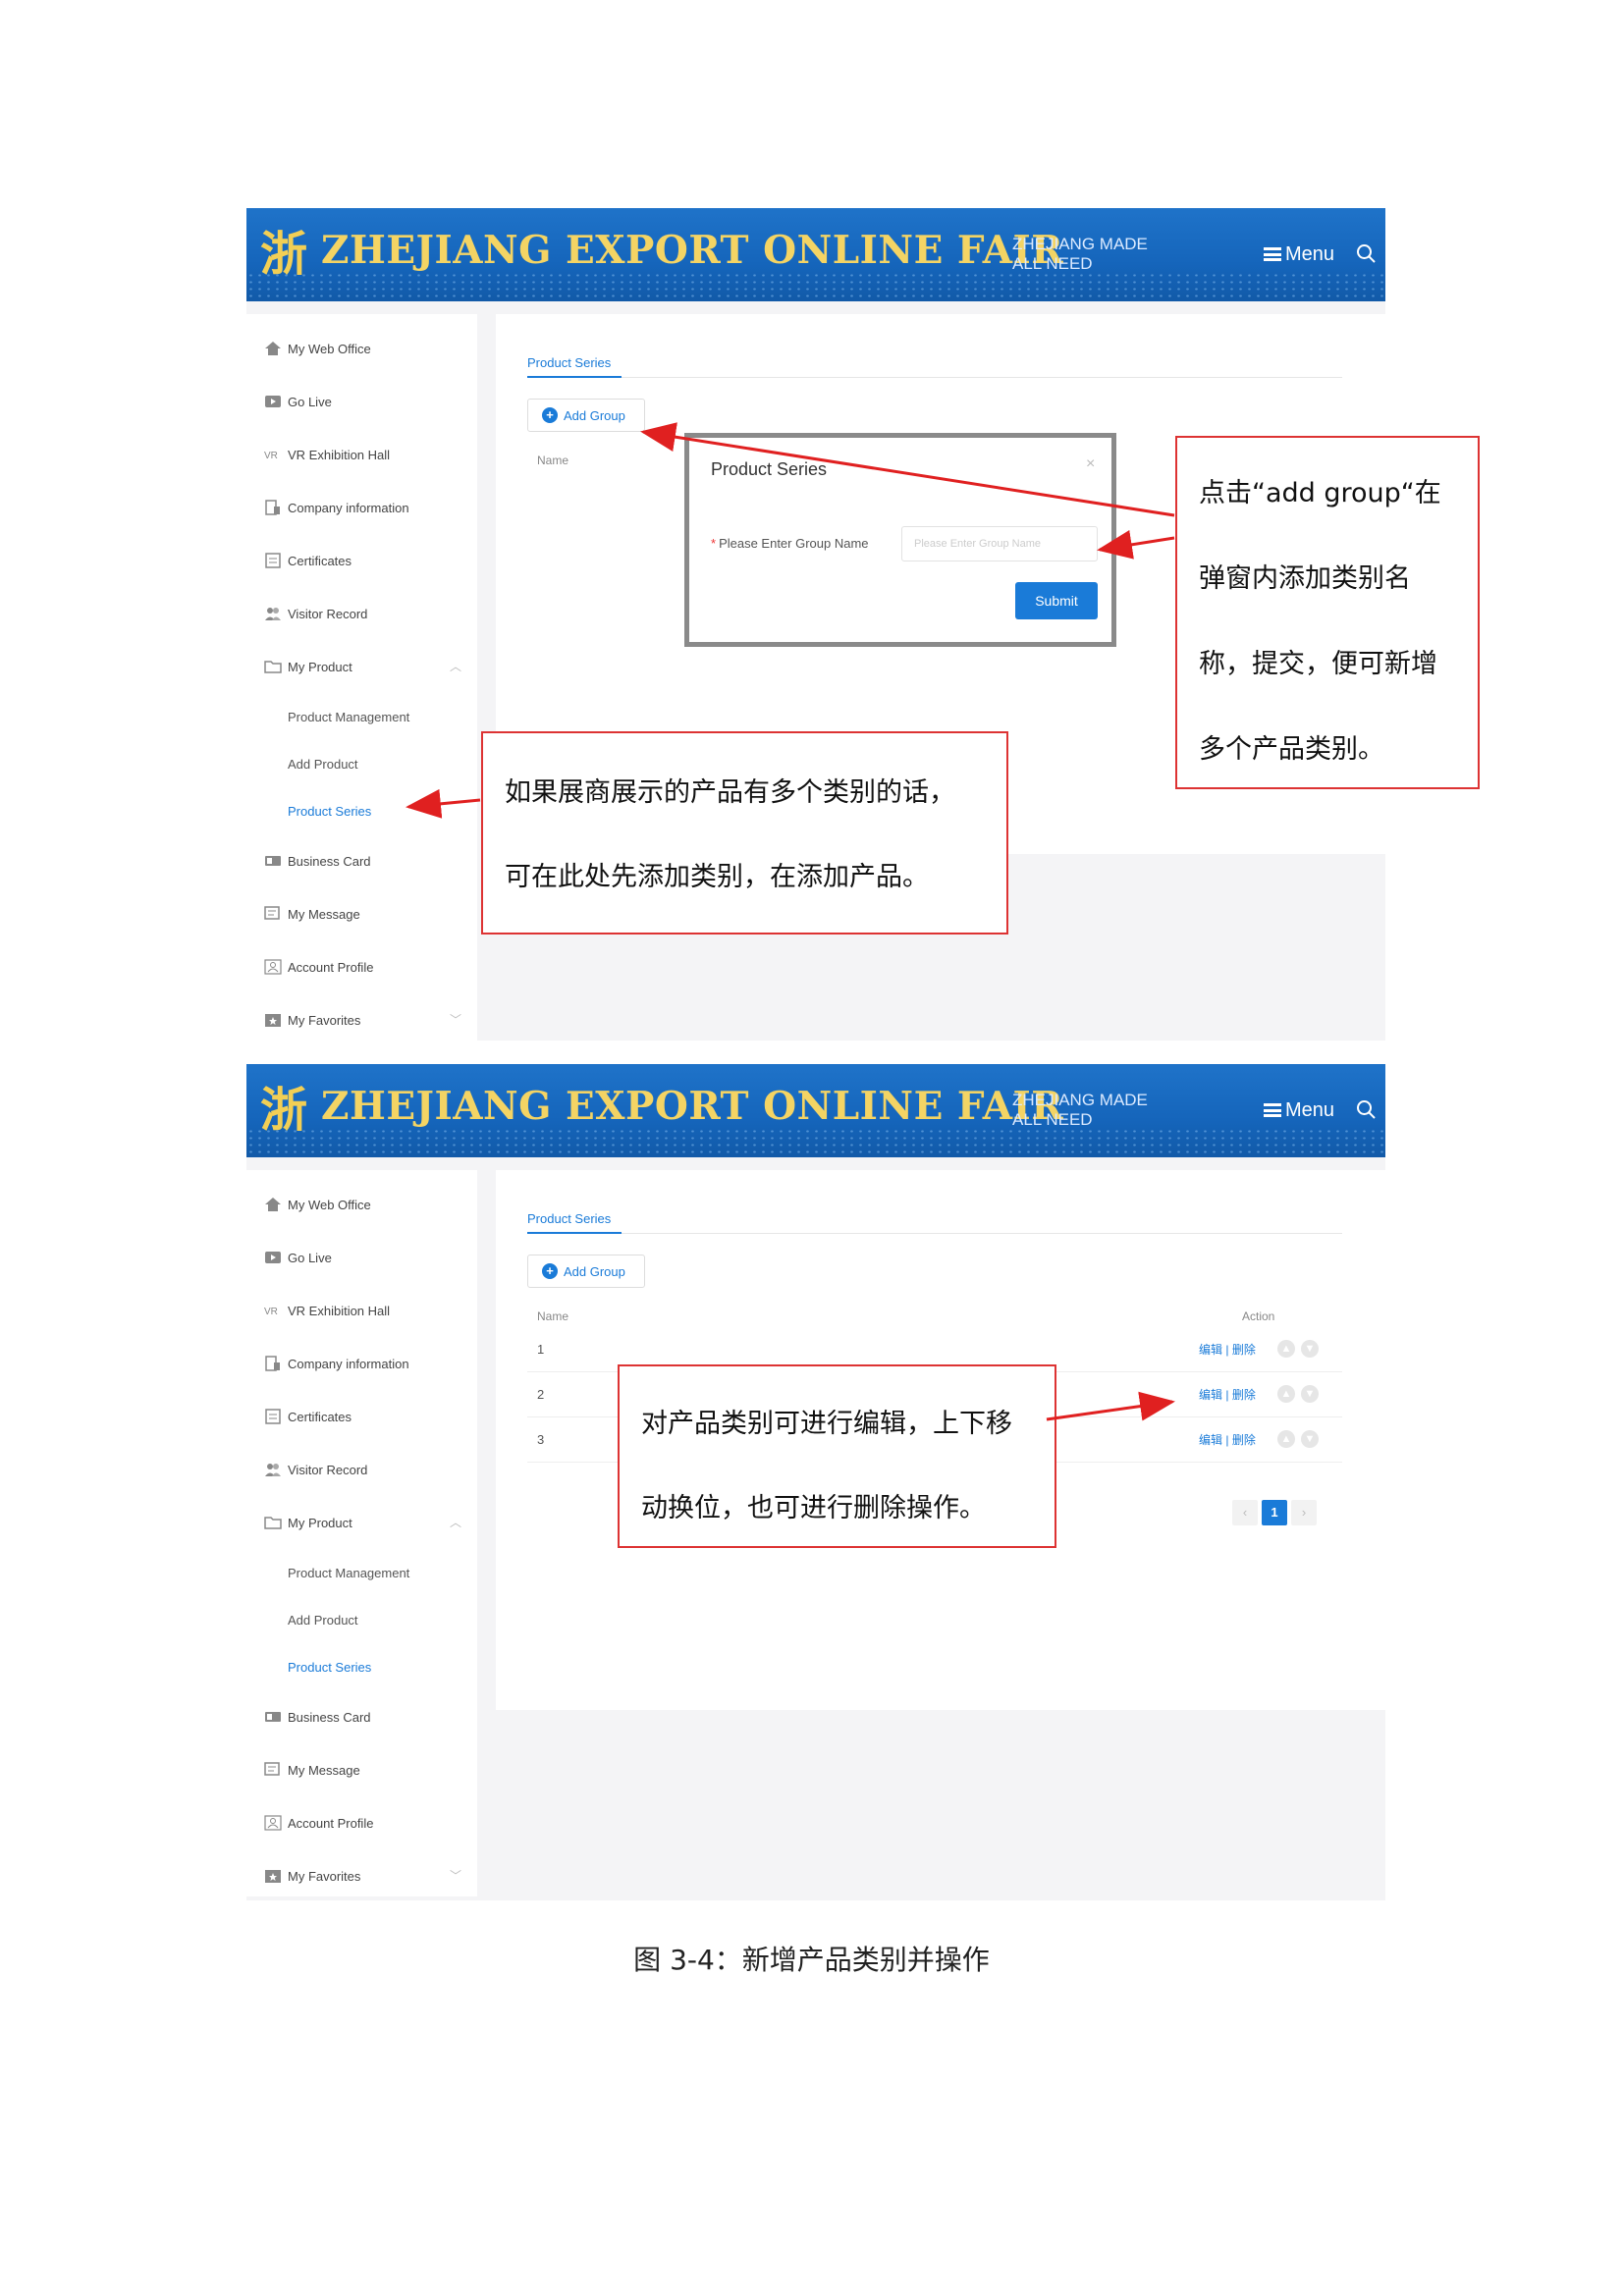  Describe the element at coordinates (273, 1204) in the screenshot. I see `home-icon` at that location.